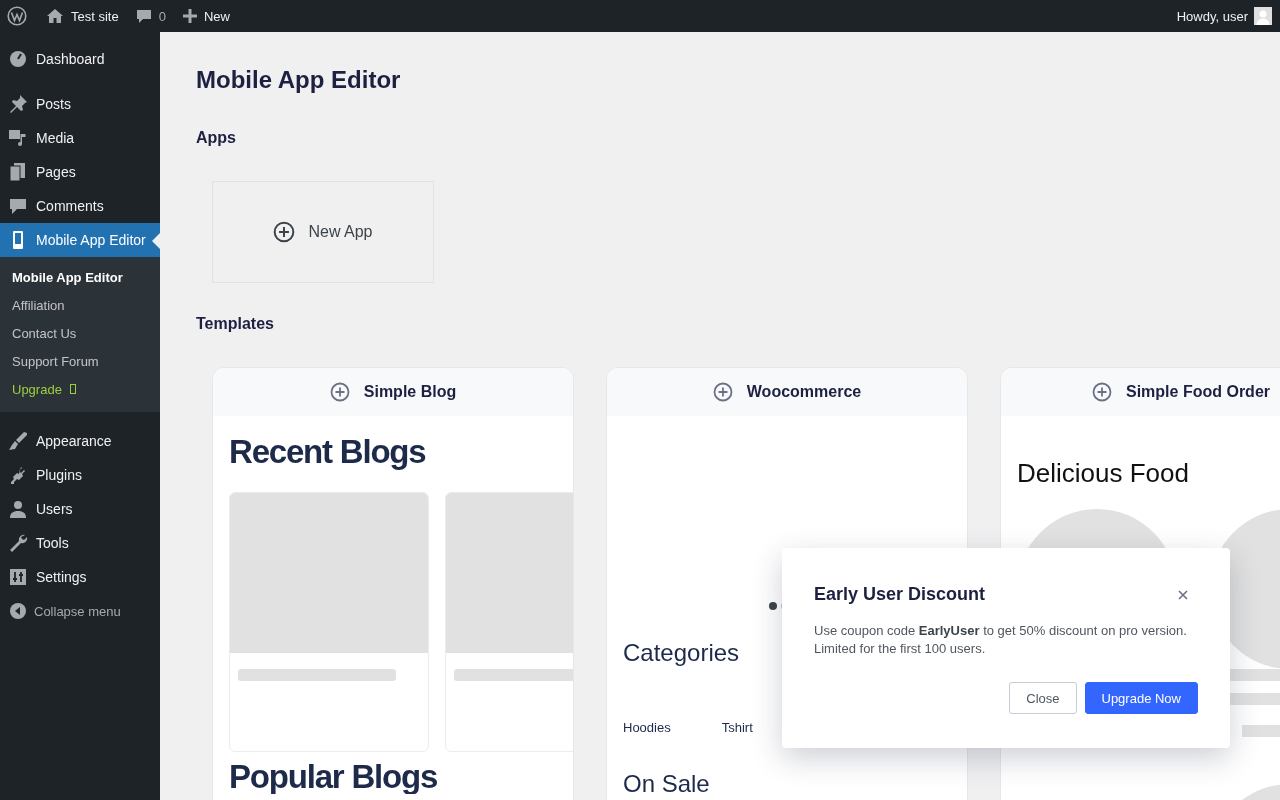 The height and width of the screenshot is (800, 1280). I want to click on template-header: Simple Blog, so click(393, 392).